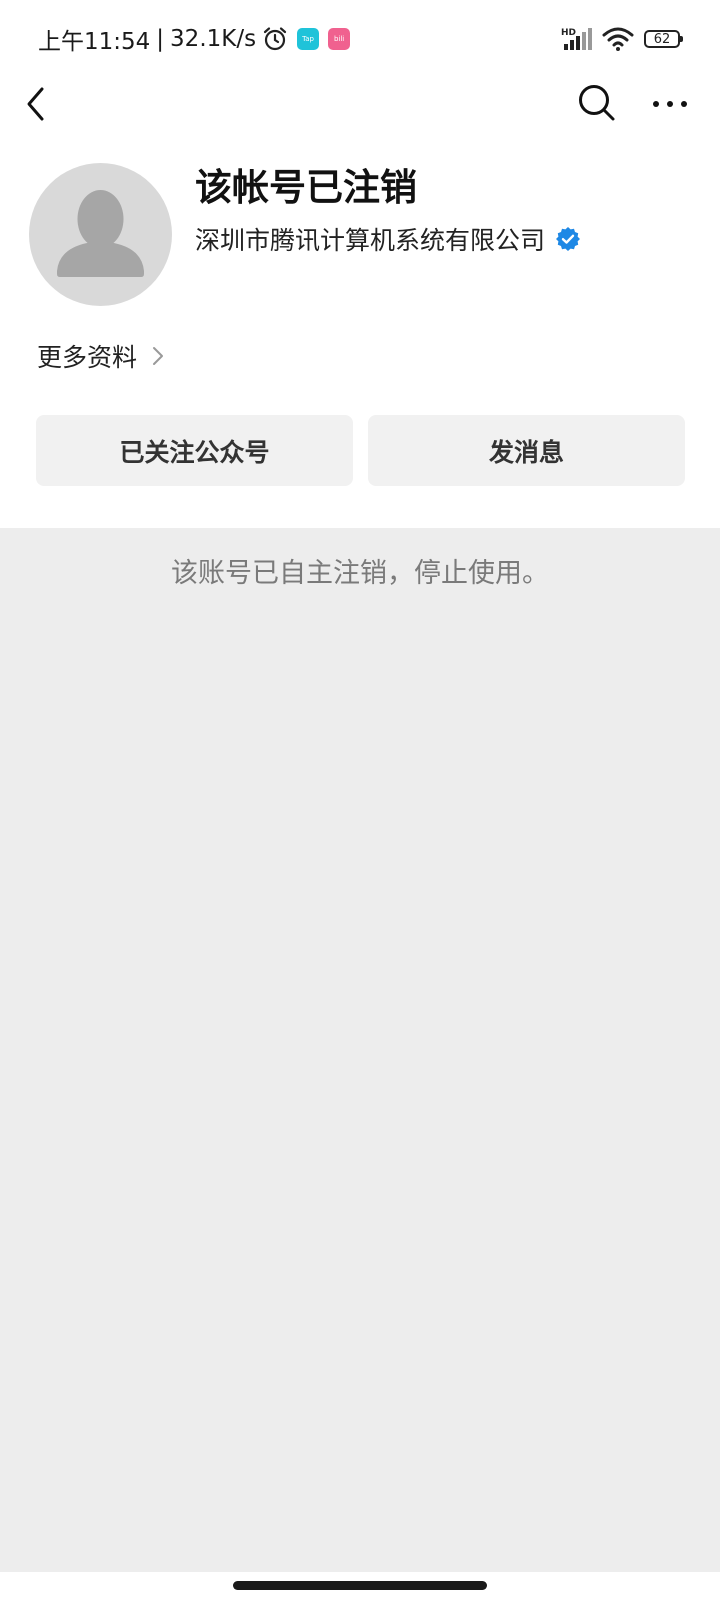  What do you see at coordinates (213, 39) in the screenshot?
I see `status-net-speed: 32.1K/s` at bounding box center [213, 39].